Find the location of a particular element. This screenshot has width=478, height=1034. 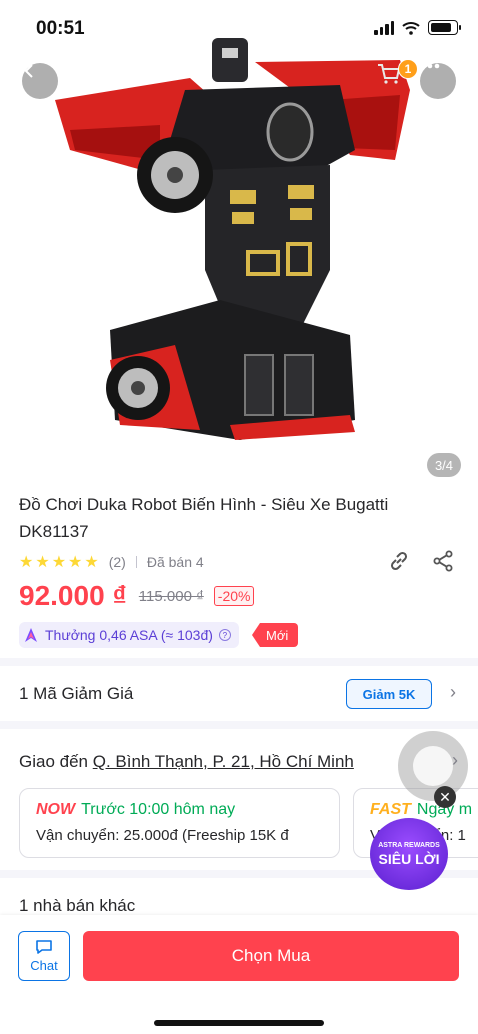

original-price: 115.000 ₫ is located at coordinates (171, 596).